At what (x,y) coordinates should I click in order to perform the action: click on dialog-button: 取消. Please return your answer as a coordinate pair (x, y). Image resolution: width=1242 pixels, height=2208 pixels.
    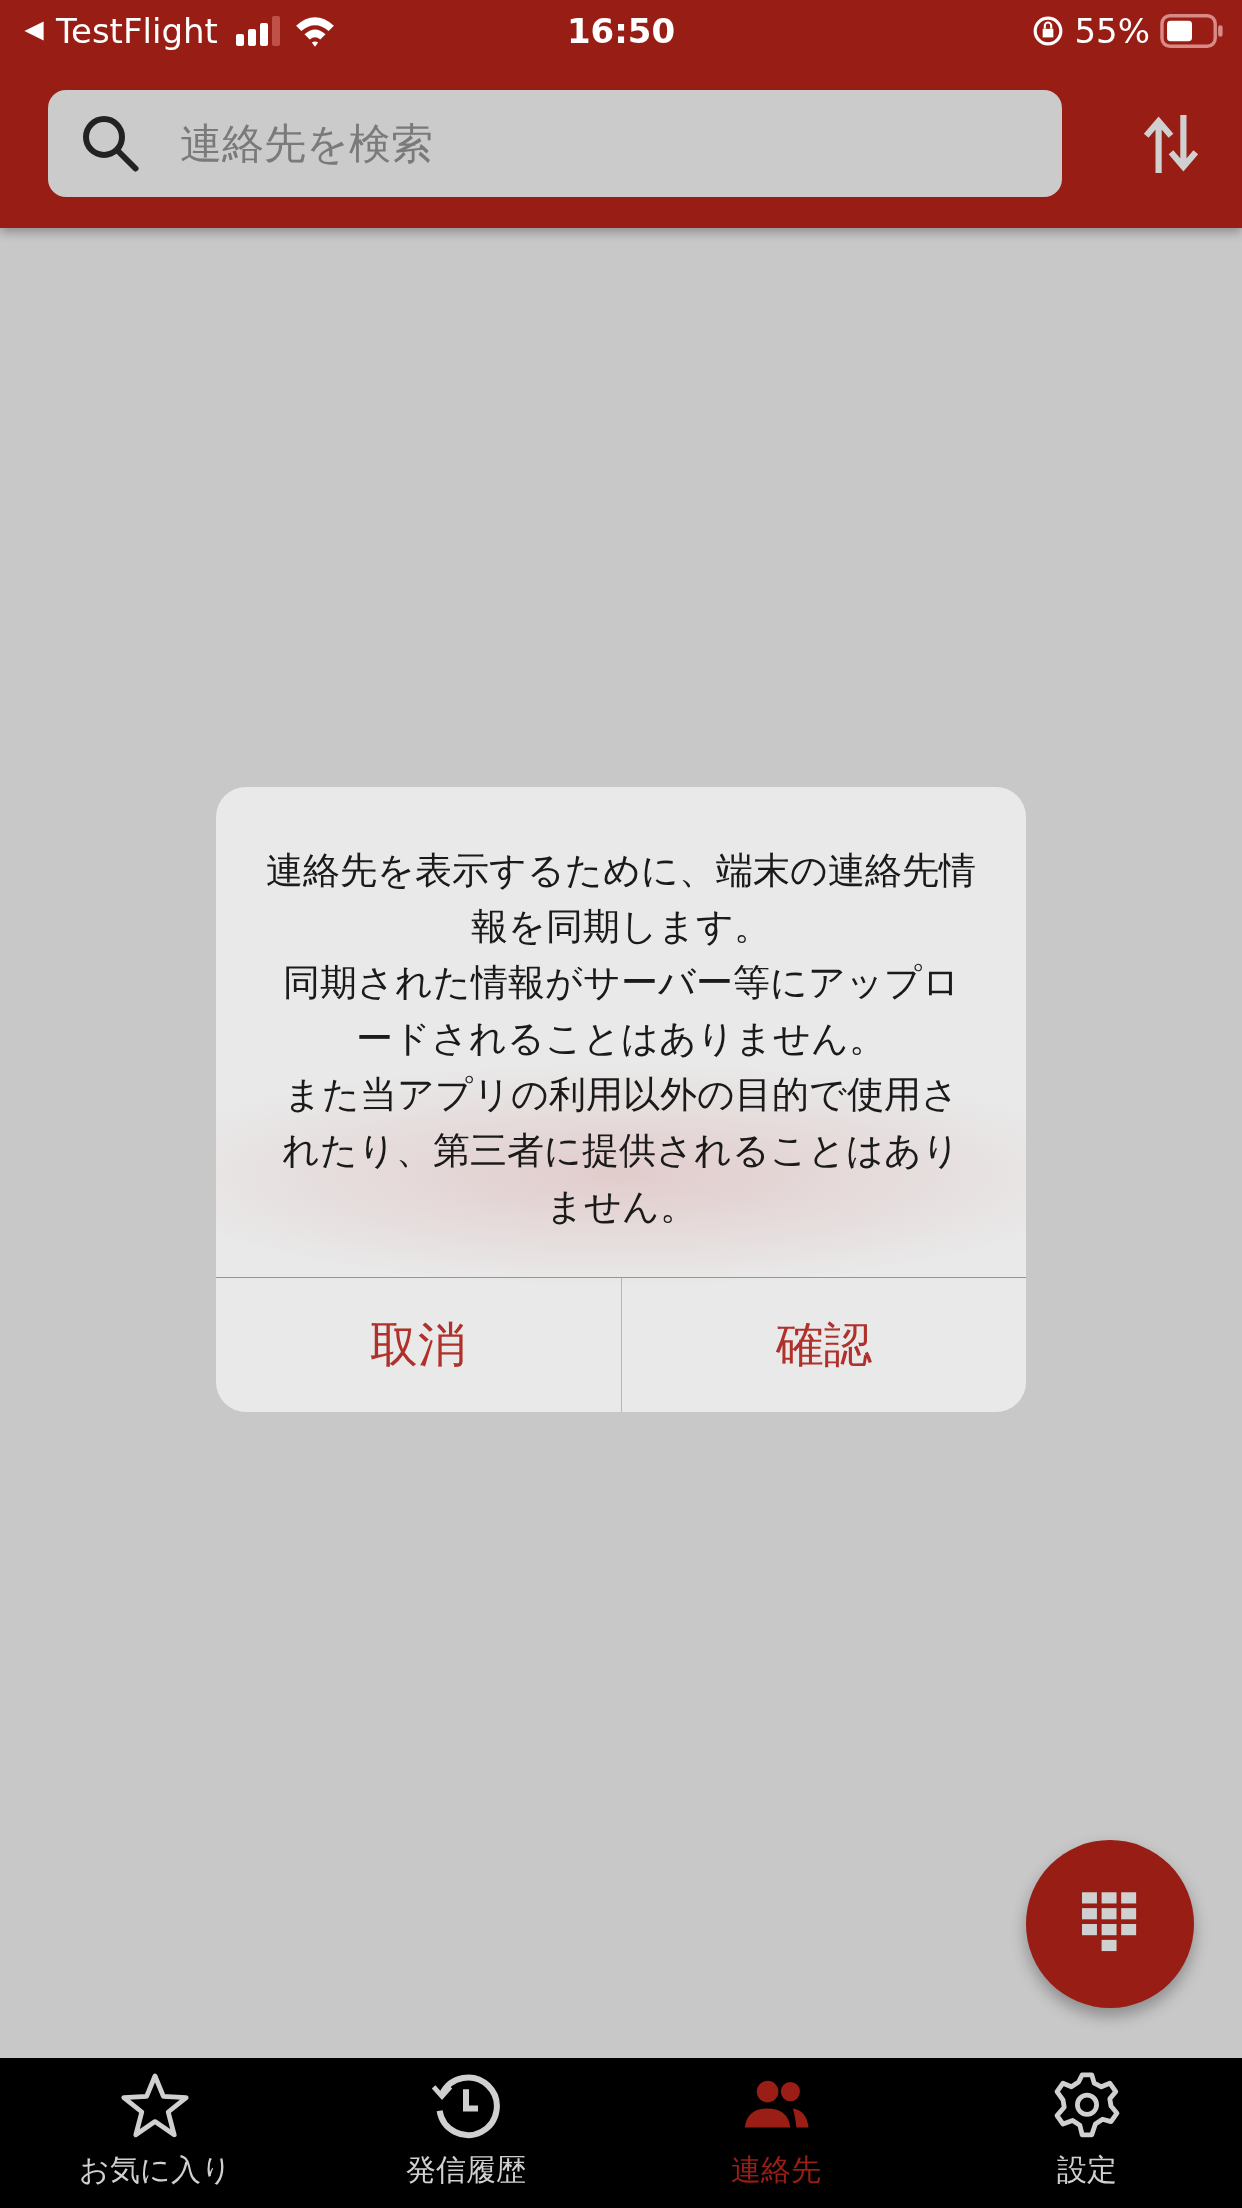
    Looking at the image, I should click on (418, 1345).